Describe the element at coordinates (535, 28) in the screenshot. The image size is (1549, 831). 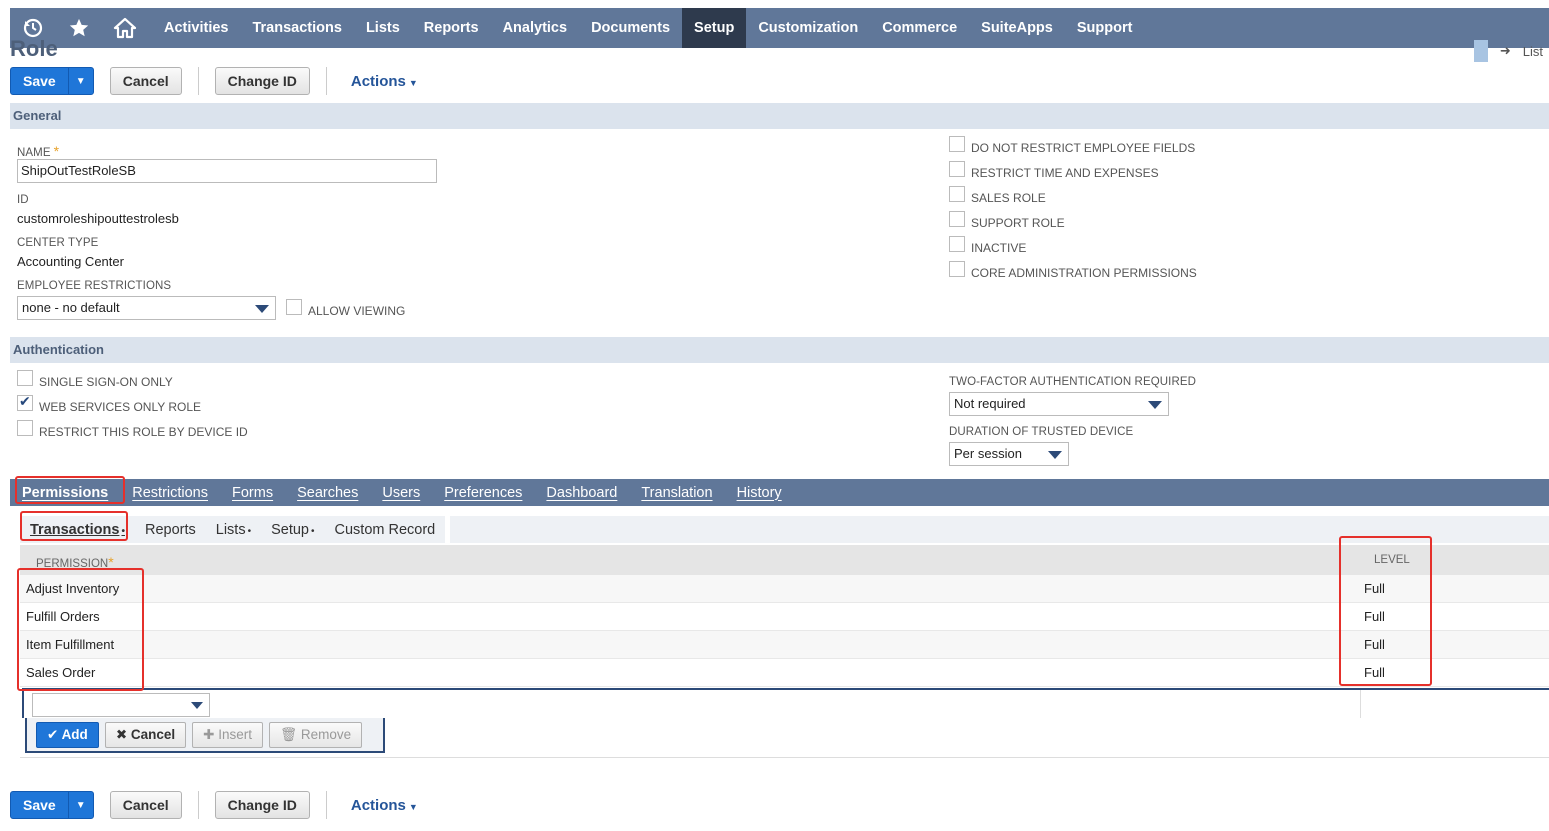
I see `nav-item-analytics: Analytics` at that location.